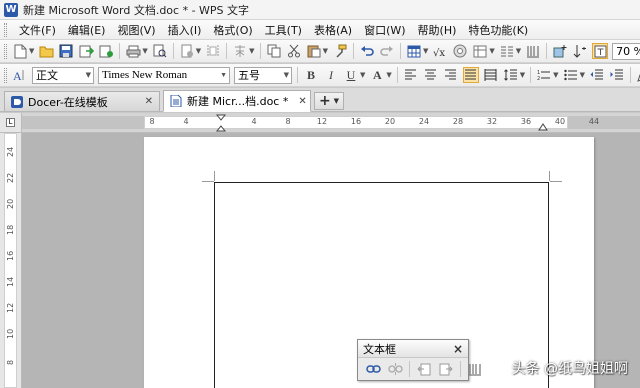 The image size is (640, 388). What do you see at coordinates (86, 51) in the screenshot?
I see `export-icon` at bounding box center [86, 51].